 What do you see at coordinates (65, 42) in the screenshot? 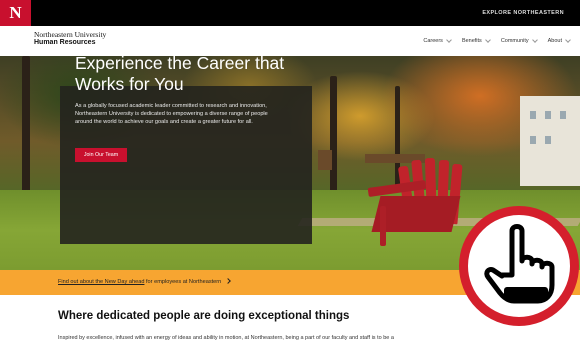
I see `brand-department-name: Human Resources` at bounding box center [65, 42].